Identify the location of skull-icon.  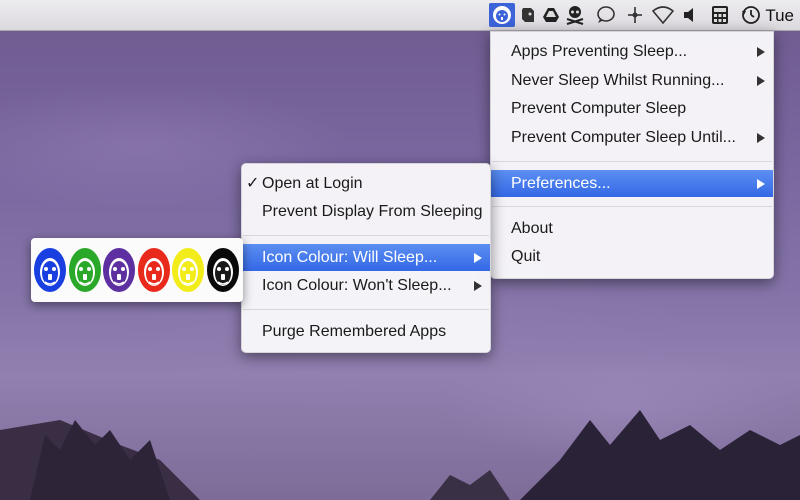
(575, 15).